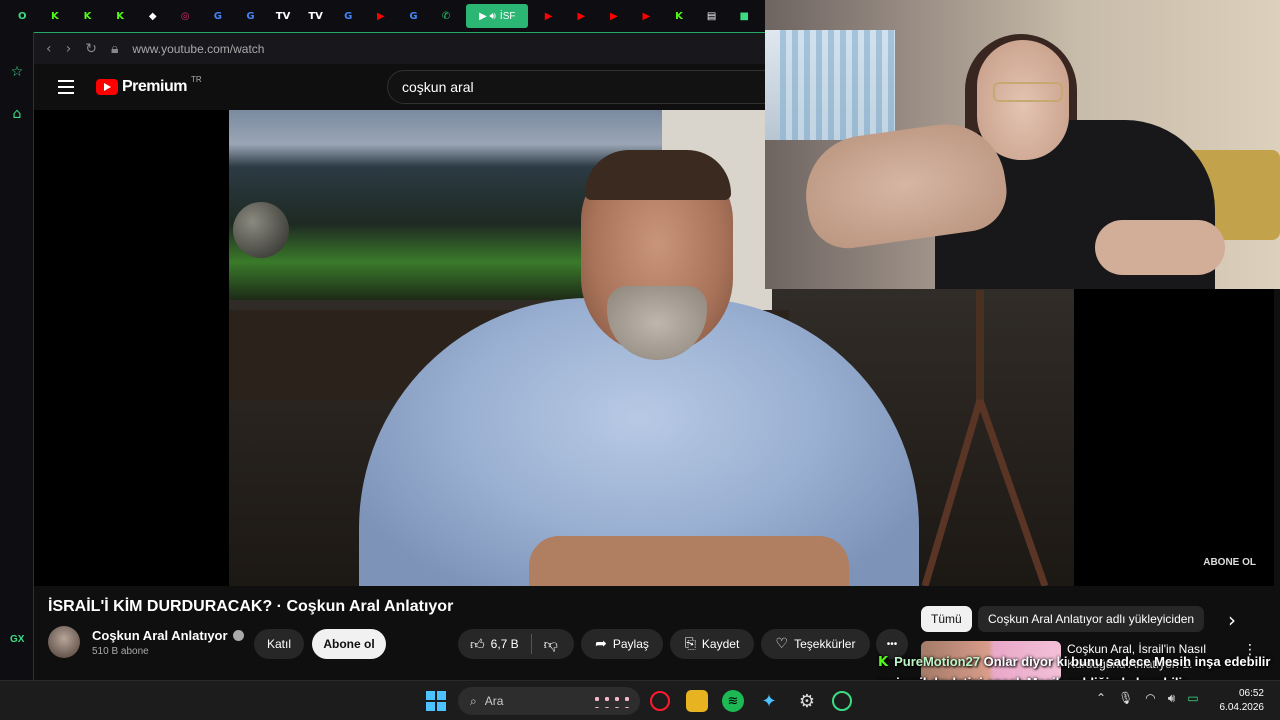 This screenshot has height=720, width=1280. I want to click on wifi-icon: ◠, so click(1150, 698).